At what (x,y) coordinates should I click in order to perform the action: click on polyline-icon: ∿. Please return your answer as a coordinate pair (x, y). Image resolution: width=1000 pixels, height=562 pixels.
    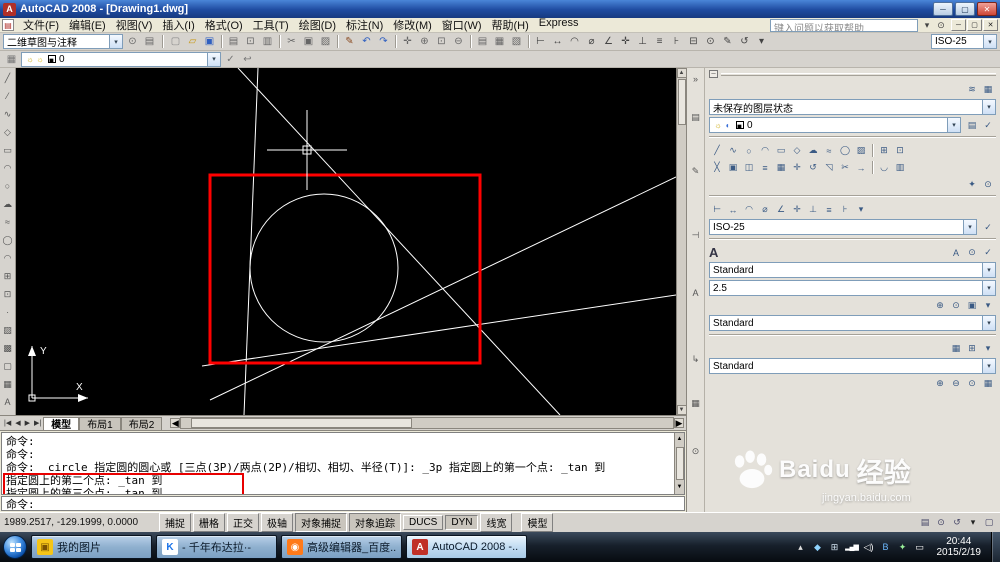
    Looking at the image, I should click on (8, 114).